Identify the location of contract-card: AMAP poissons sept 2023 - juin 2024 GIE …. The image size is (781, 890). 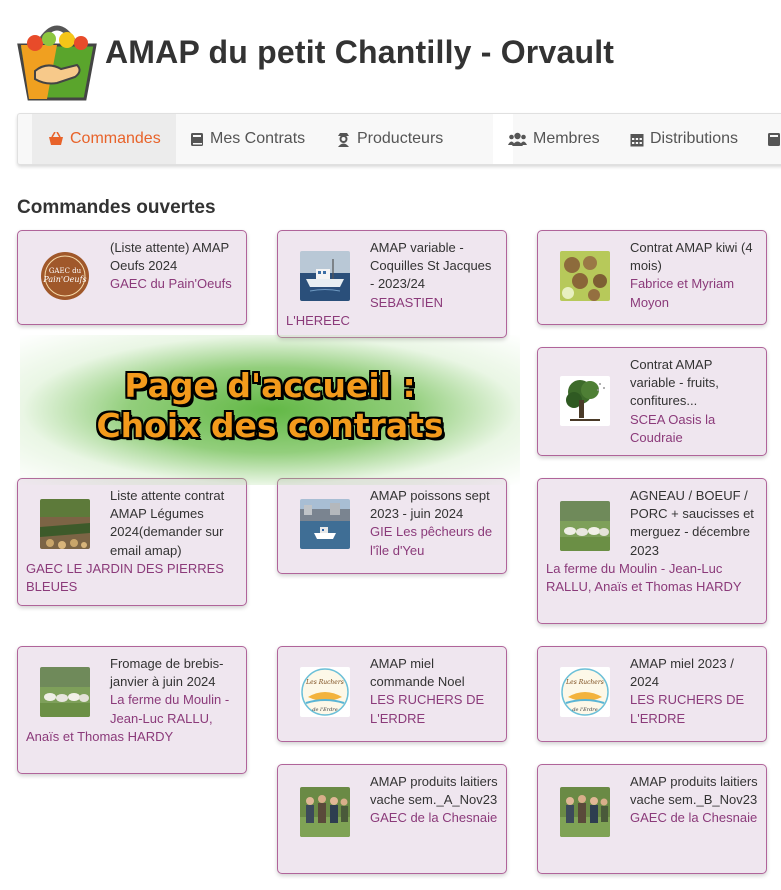
(392, 526).